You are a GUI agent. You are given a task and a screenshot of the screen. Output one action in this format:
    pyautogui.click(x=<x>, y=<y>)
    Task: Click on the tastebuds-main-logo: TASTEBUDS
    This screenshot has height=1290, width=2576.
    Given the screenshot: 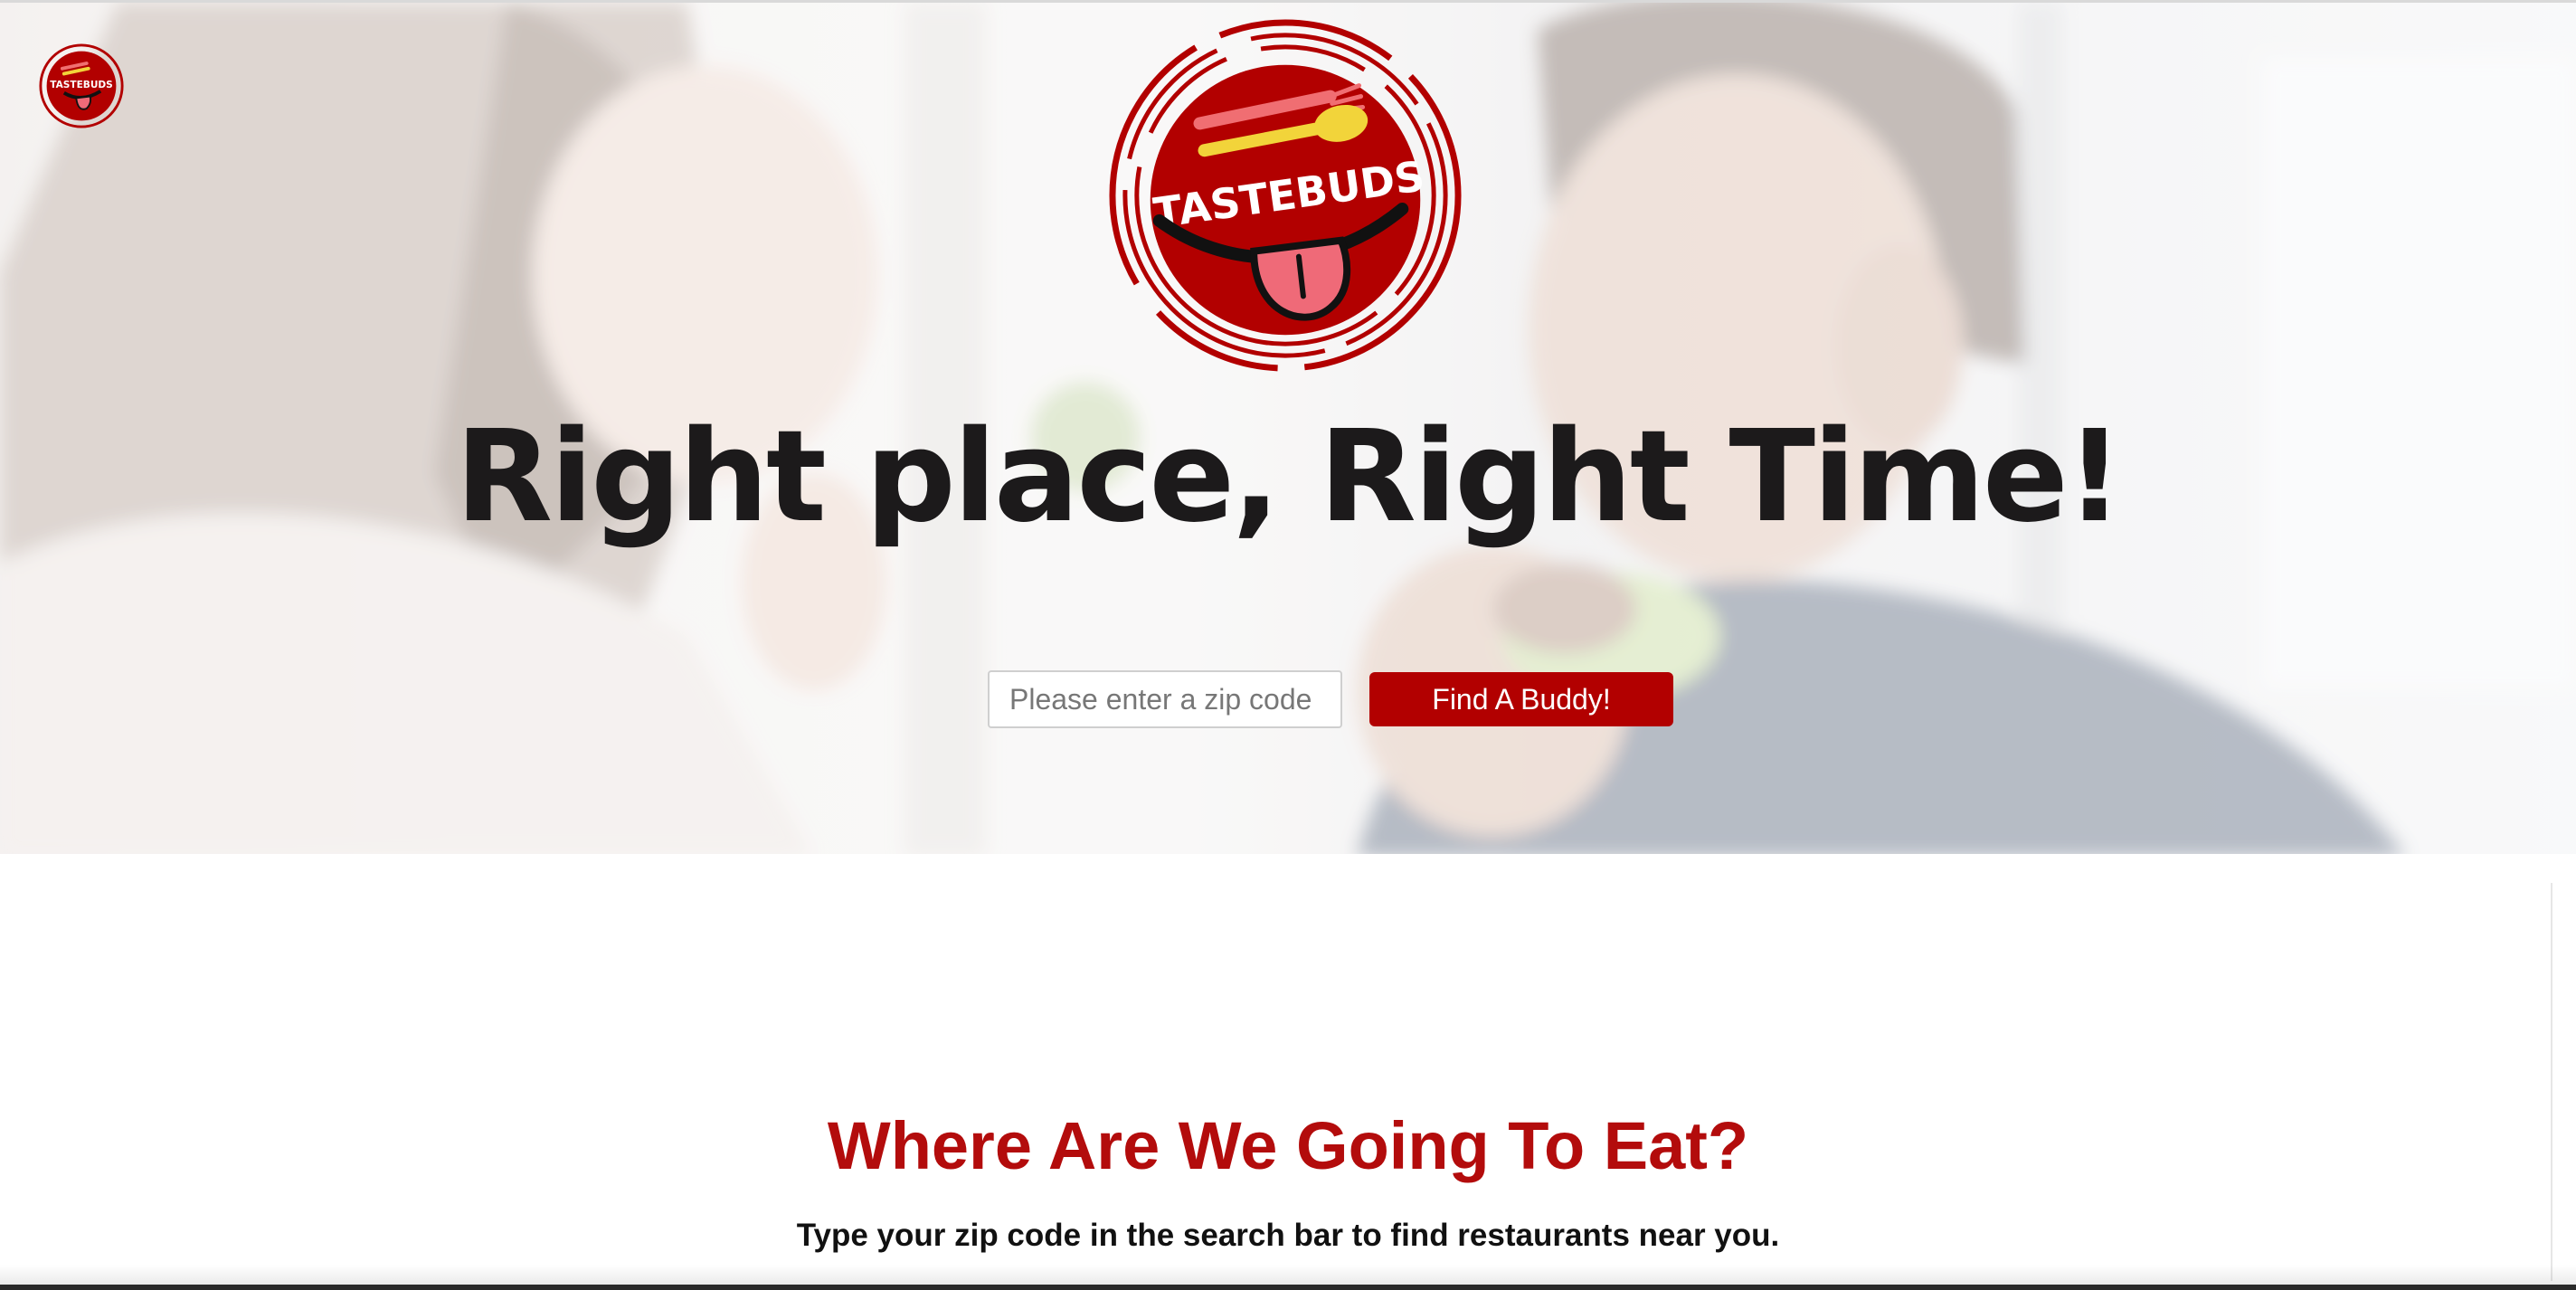 What is the action you would take?
    pyautogui.click(x=1285, y=195)
    